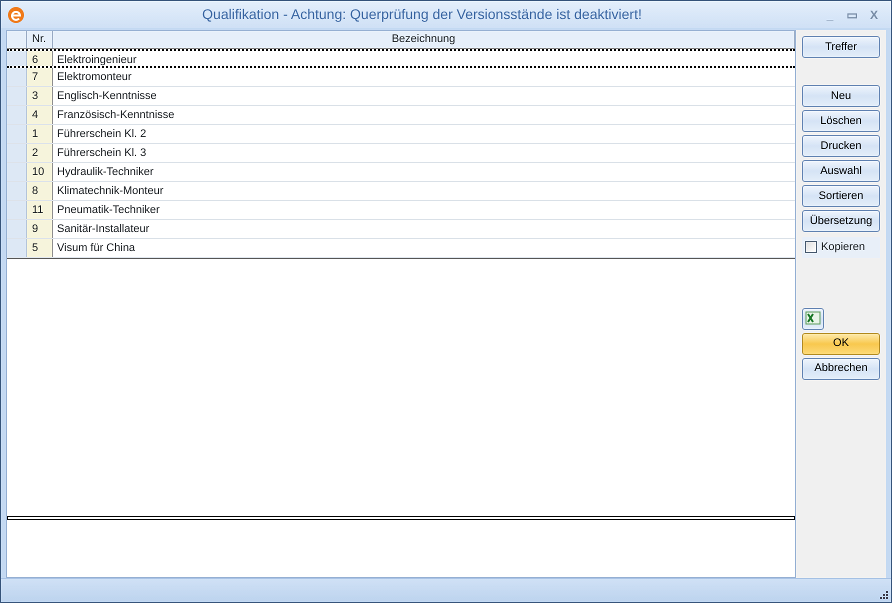 The image size is (892, 603). I want to click on table-cell-text: Hydraulik-Techniker, so click(105, 172).